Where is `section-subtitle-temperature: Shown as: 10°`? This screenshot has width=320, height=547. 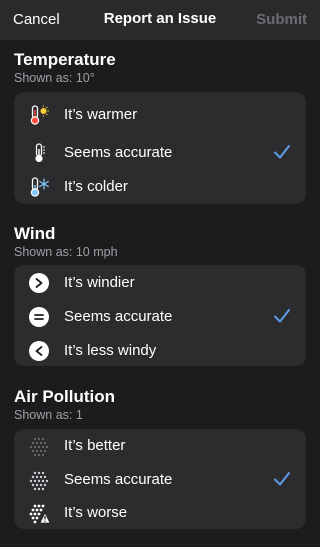
section-subtitle-temperature: Shown as: 10° is located at coordinates (54, 78).